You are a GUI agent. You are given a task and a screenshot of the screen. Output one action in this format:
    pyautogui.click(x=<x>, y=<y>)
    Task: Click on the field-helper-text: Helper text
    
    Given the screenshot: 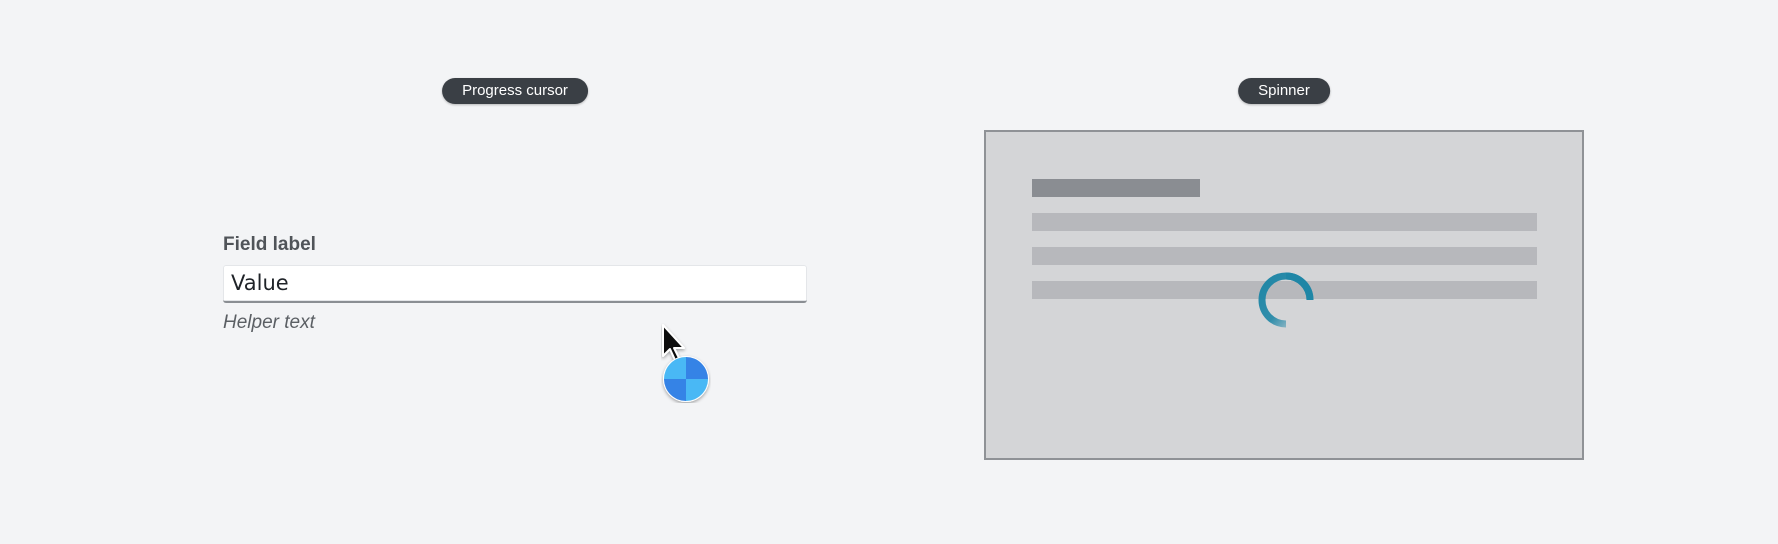 What is the action you would take?
    pyautogui.click(x=269, y=322)
    